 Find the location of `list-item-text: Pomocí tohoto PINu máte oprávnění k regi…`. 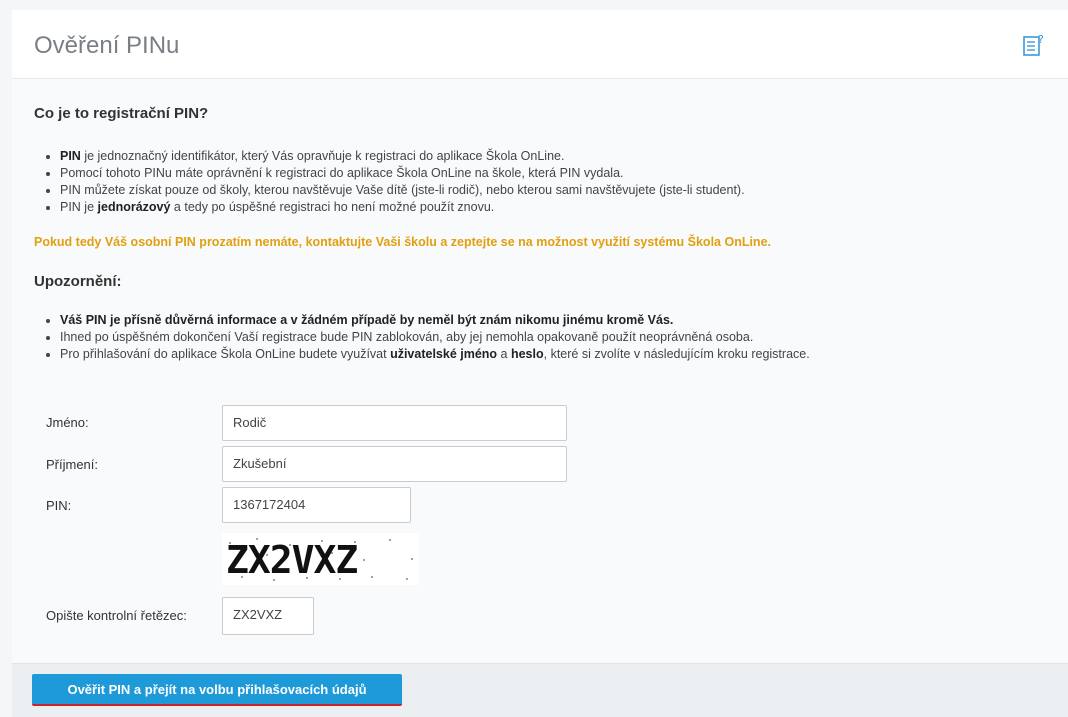

list-item-text: Pomocí tohoto PINu máte oprávnění k regi… is located at coordinates (342, 173).